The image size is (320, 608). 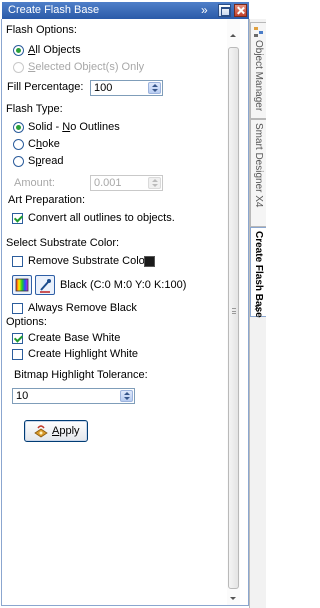 I want to click on color-palette-button, so click(x=22, y=285).